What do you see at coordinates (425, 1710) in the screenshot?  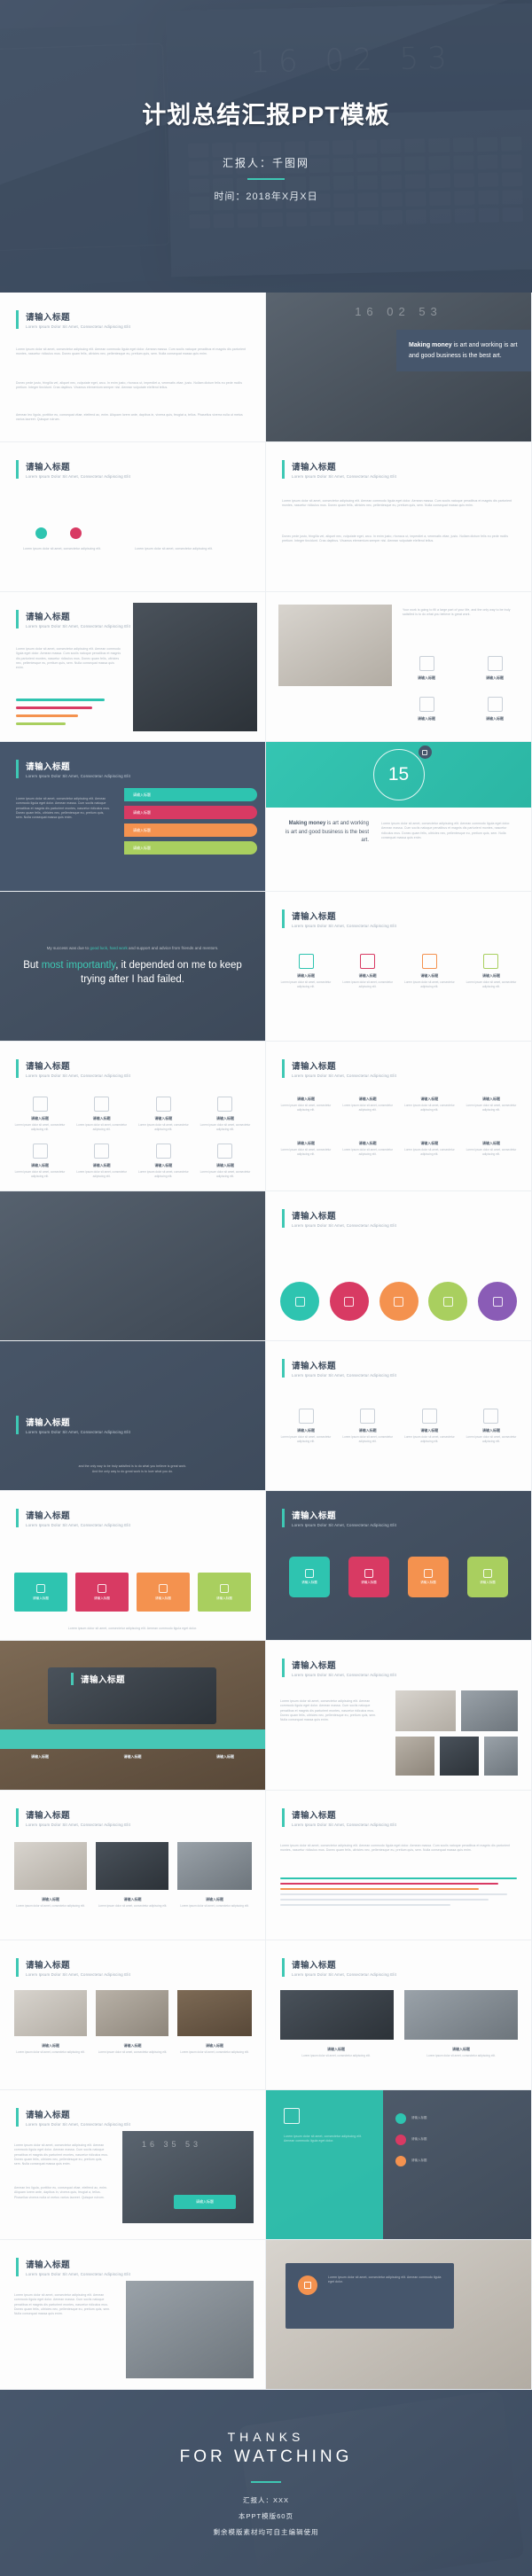 I see `office-photo` at bounding box center [425, 1710].